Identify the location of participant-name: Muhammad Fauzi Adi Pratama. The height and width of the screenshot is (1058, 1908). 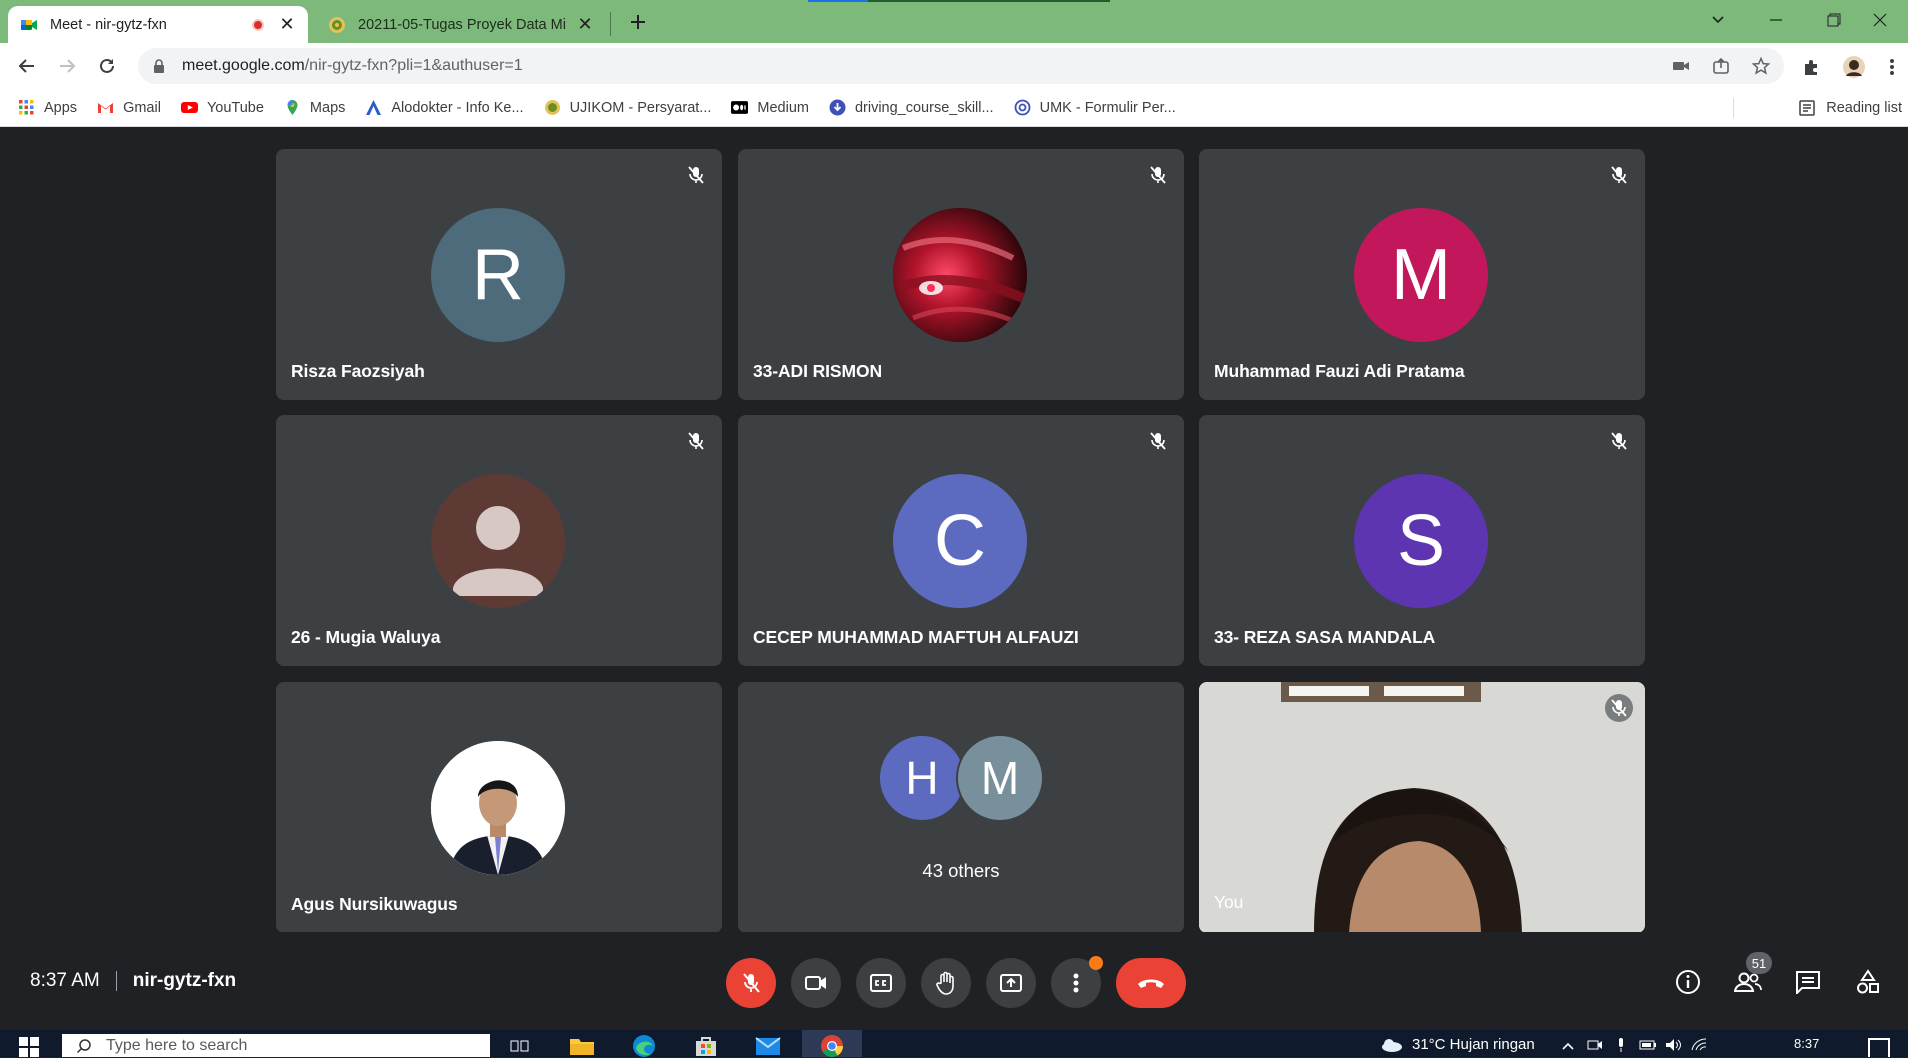
(1339, 371).